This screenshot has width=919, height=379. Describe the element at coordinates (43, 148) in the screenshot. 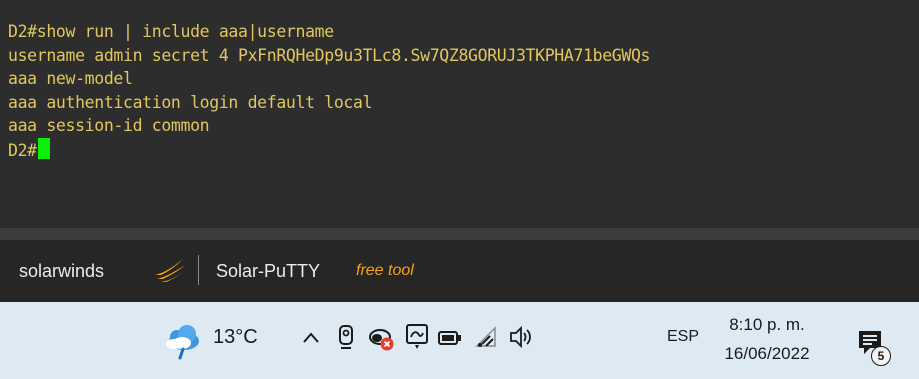

I see `terminal-cursor` at that location.